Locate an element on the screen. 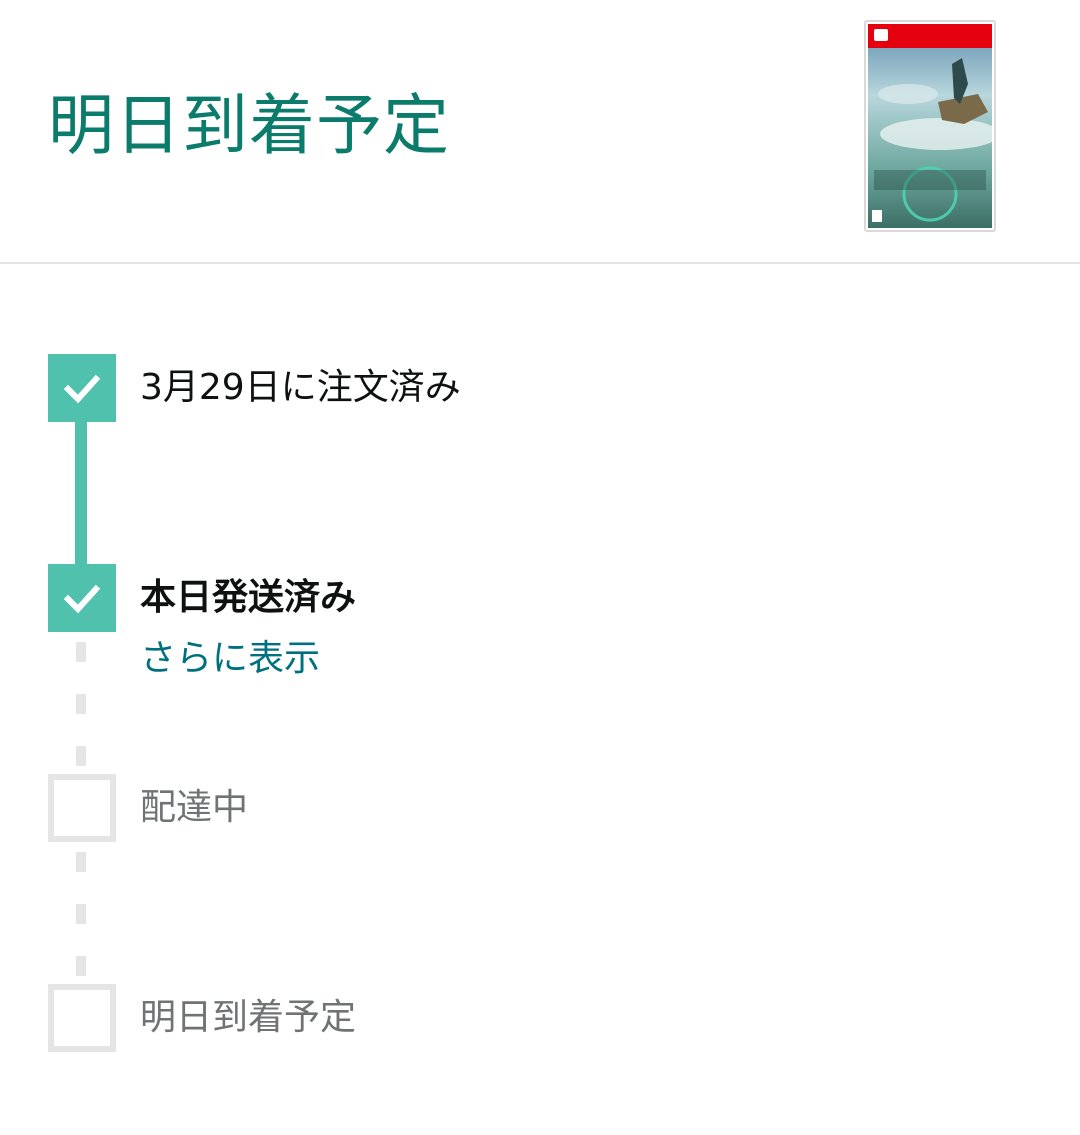  step-ordered-check is located at coordinates (82, 388).